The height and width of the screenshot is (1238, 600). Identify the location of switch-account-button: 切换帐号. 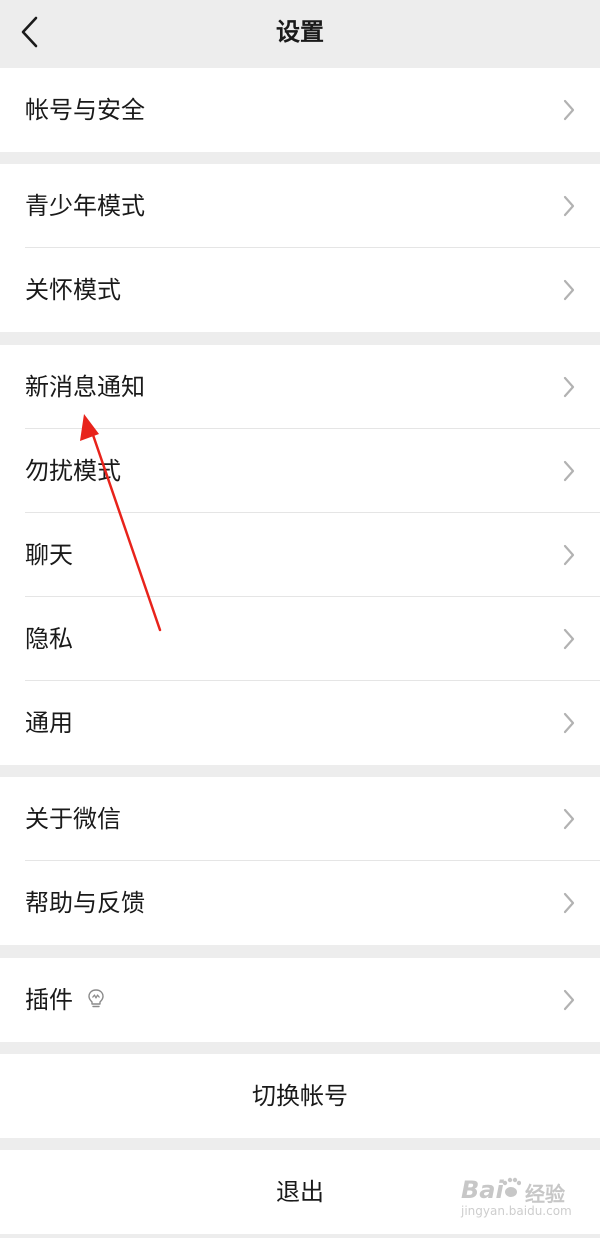
(300, 1096).